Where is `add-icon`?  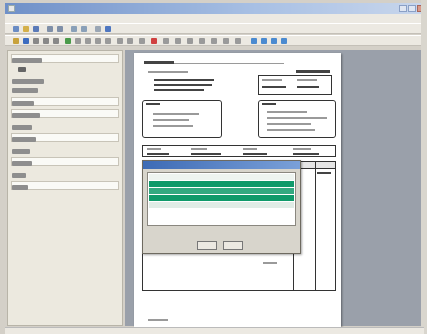 add-icon is located at coordinates (68, 41).